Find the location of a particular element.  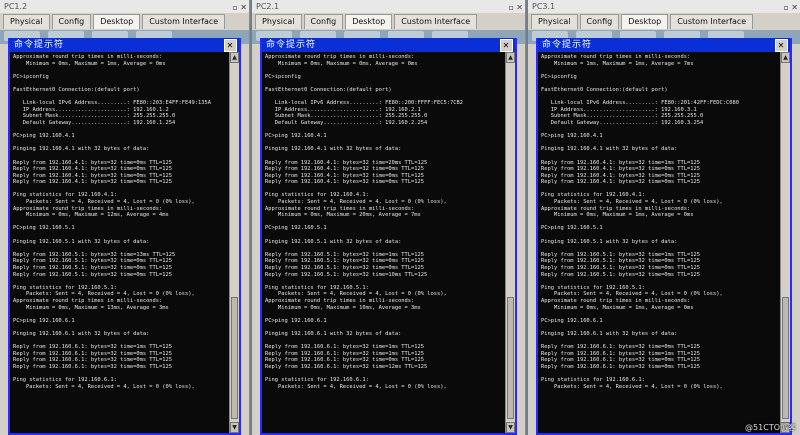

window-titlebar: PC1.2 ▫ ✕ is located at coordinates (124, 6).